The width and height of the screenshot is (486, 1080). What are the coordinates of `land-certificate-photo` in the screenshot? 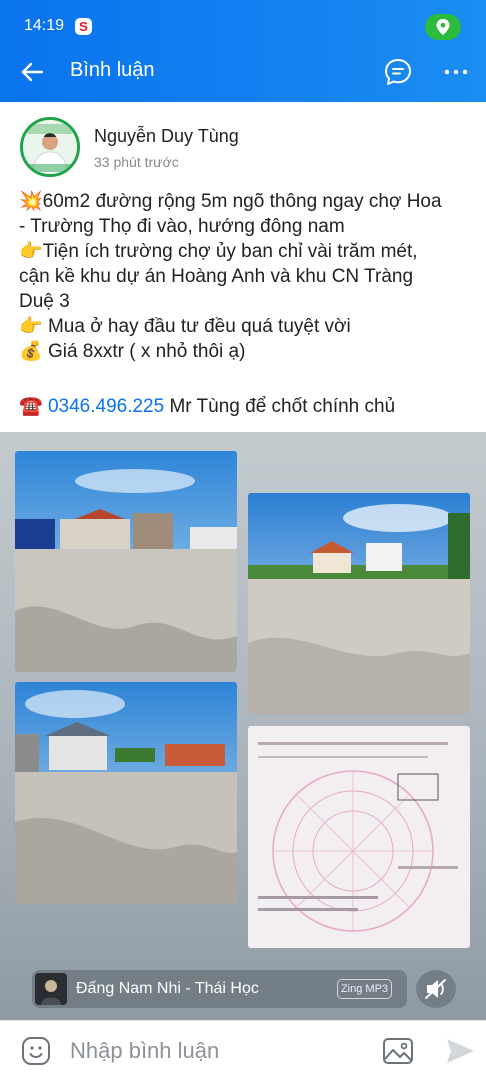 It's located at (359, 837).